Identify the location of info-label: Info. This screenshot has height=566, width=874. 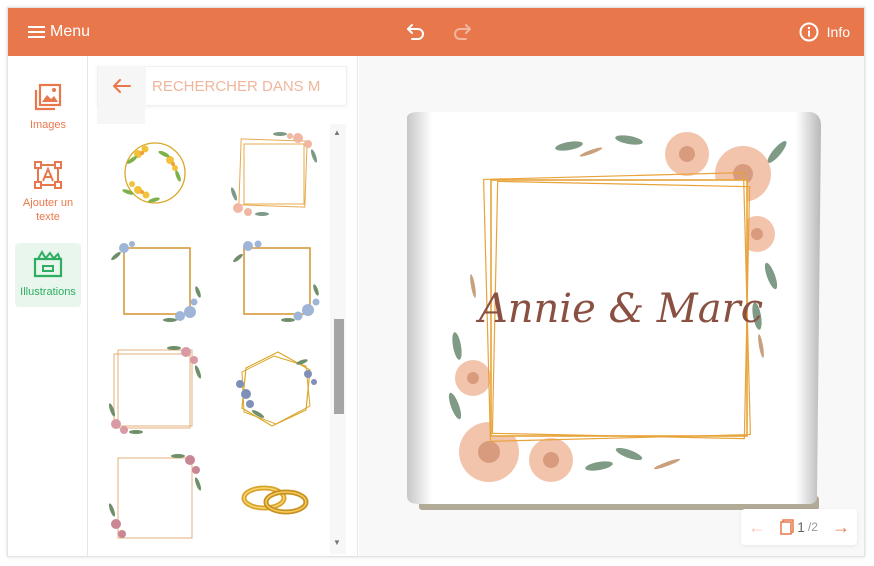
(838, 32).